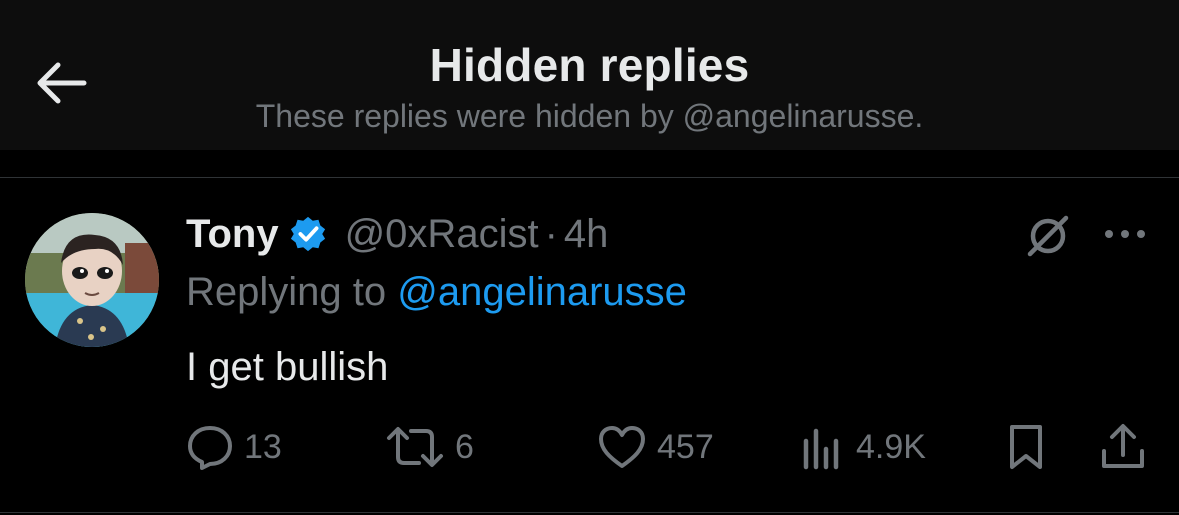  I want to click on avatar-image, so click(92, 280).